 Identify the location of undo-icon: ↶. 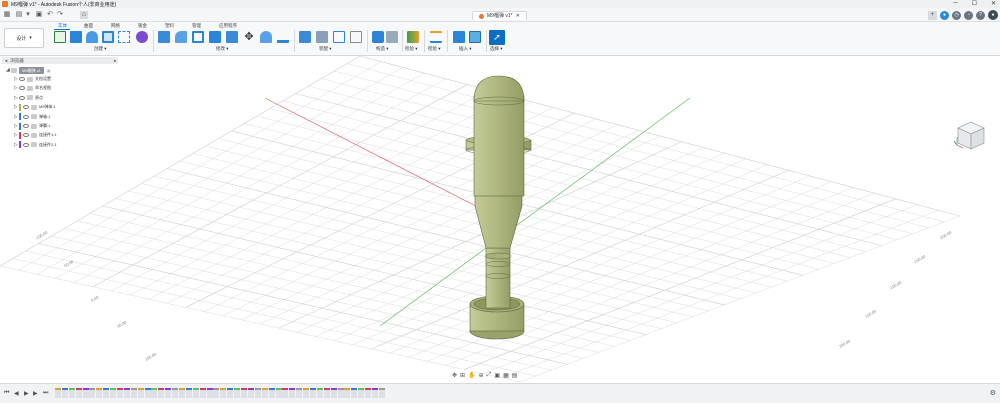
(50, 15).